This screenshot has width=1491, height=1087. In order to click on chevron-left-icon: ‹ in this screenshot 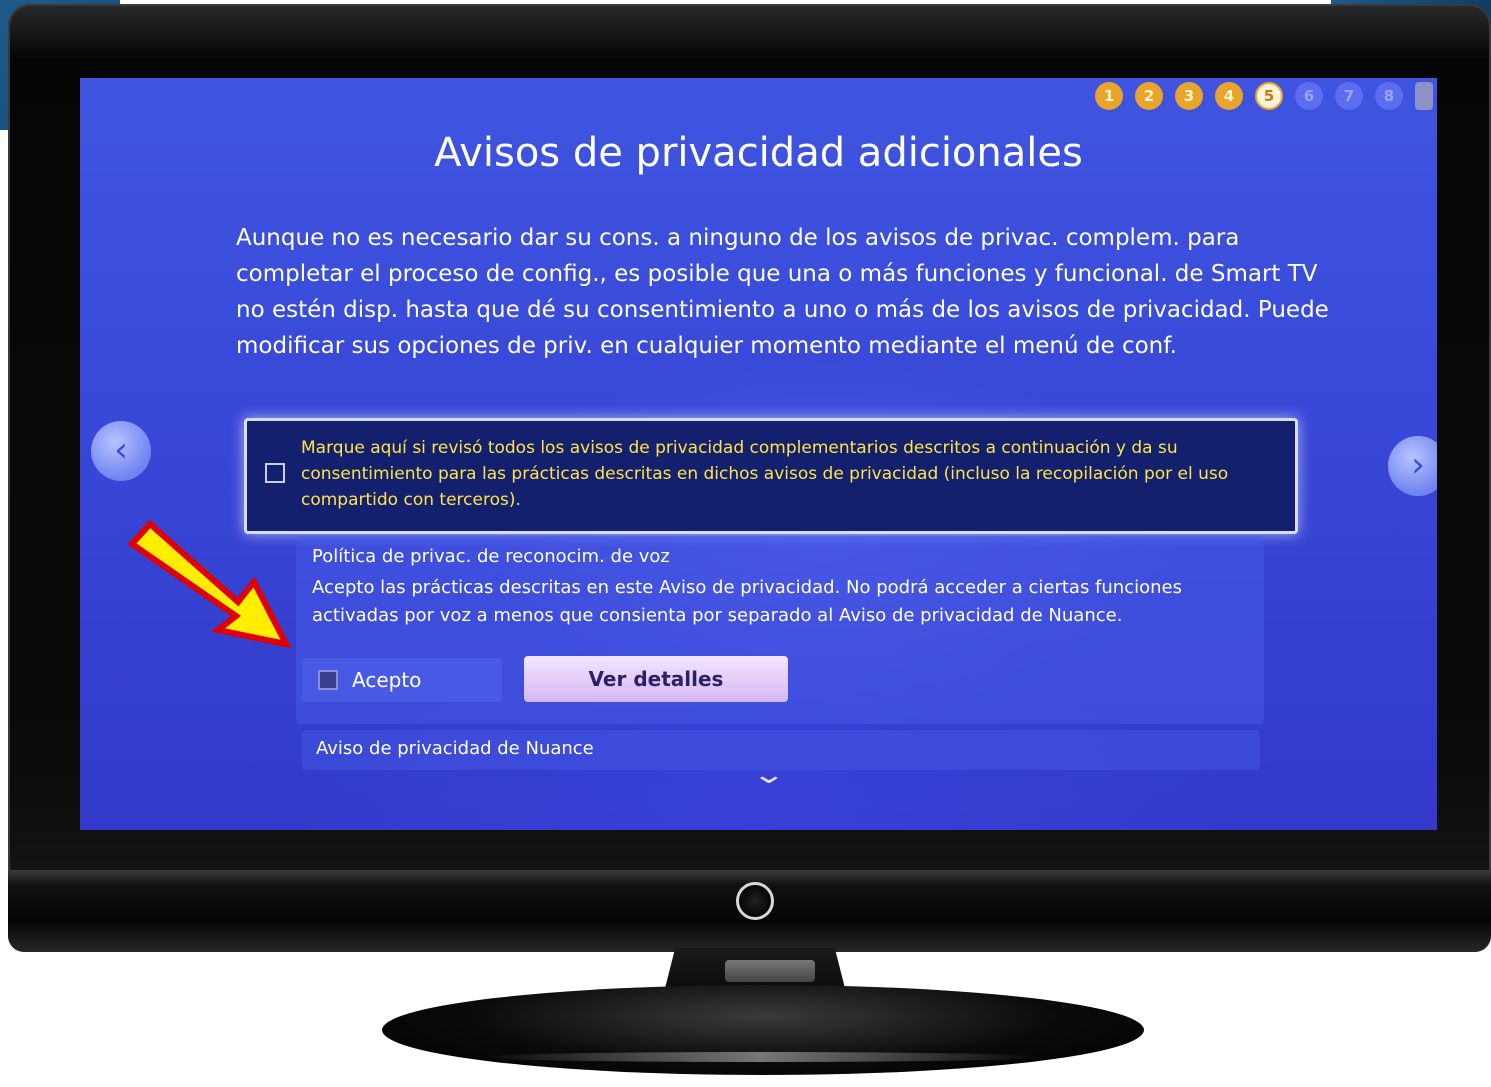, I will do `click(121, 451)`.